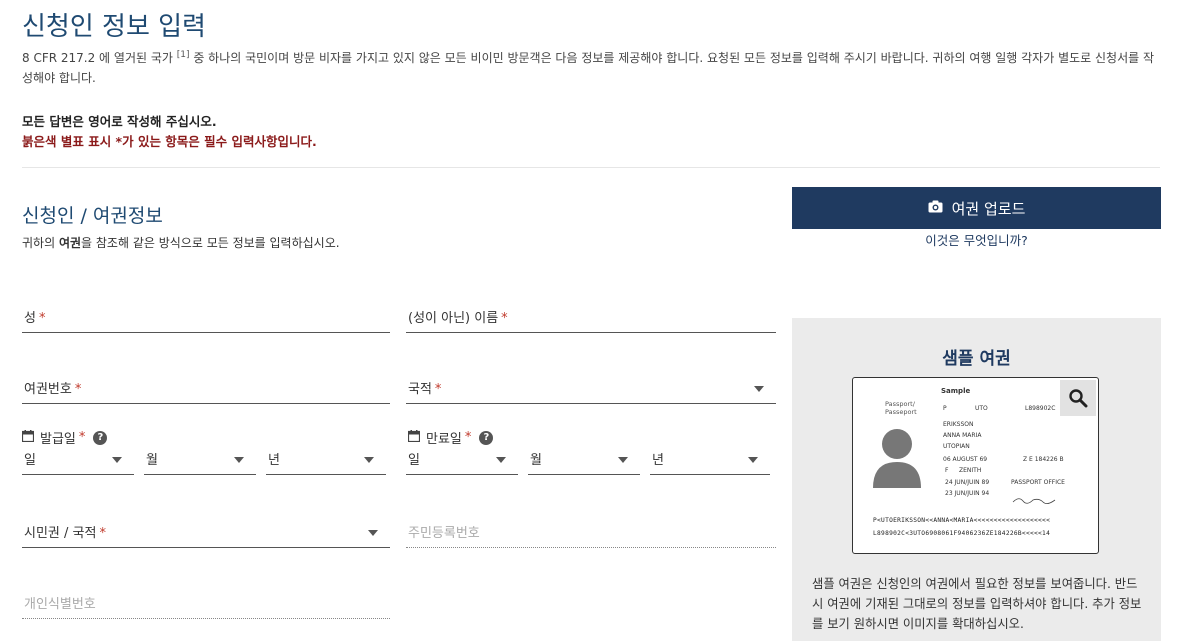  What do you see at coordinates (988, 208) in the screenshot?
I see `upload-label: 여권 업로드` at bounding box center [988, 208].